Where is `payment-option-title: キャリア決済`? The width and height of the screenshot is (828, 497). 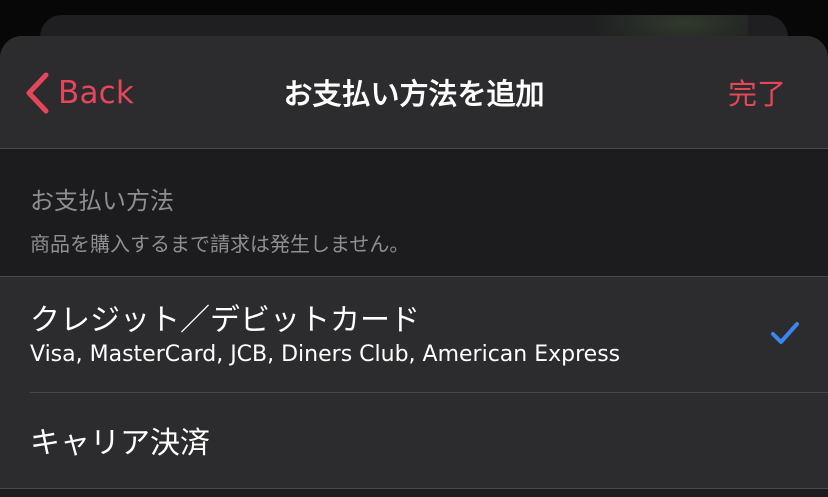
payment-option-title: キャリア決済 is located at coordinates (120, 443).